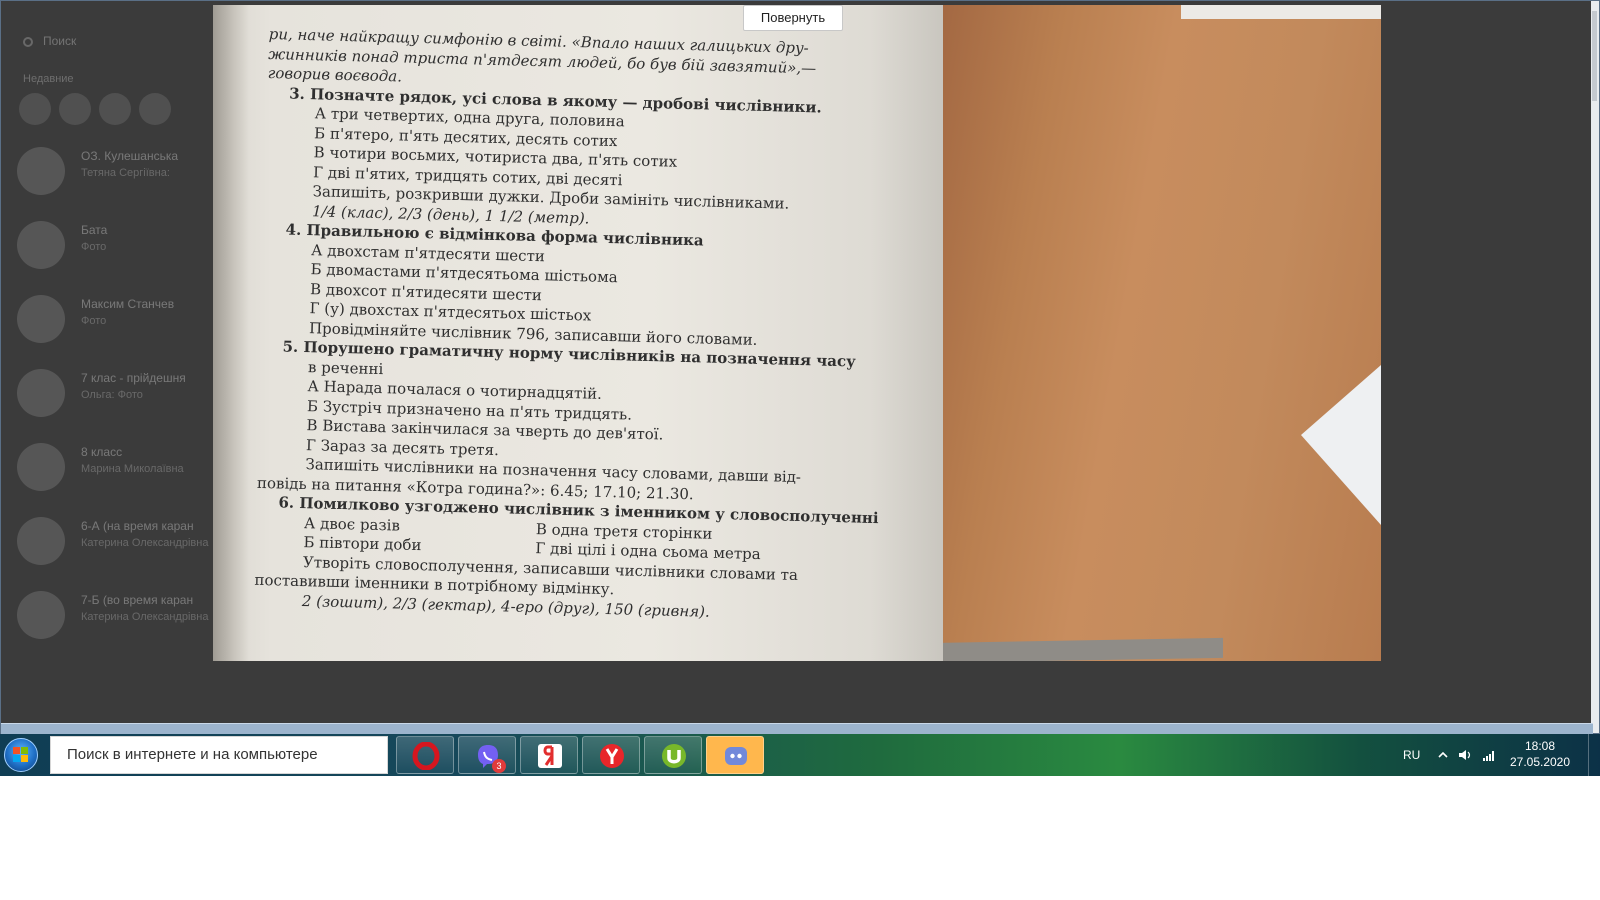 The height and width of the screenshot is (900, 1600). I want to click on chat-name: 7-Б (во время каран, so click(137, 600).